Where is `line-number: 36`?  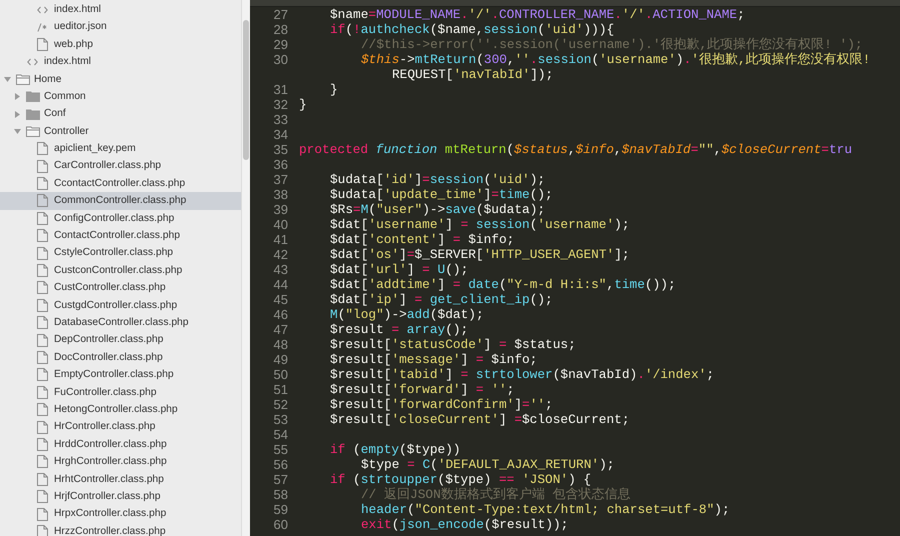
line-number: 36 is located at coordinates (280, 164).